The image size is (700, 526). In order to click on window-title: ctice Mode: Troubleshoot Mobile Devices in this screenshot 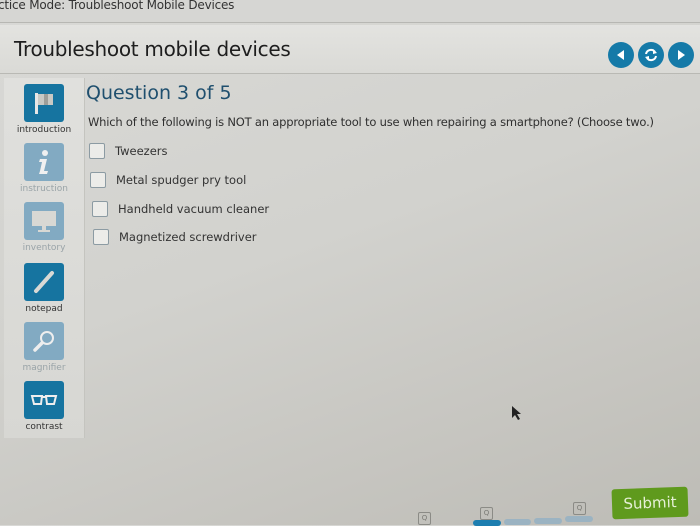, I will do `click(117, 6)`.